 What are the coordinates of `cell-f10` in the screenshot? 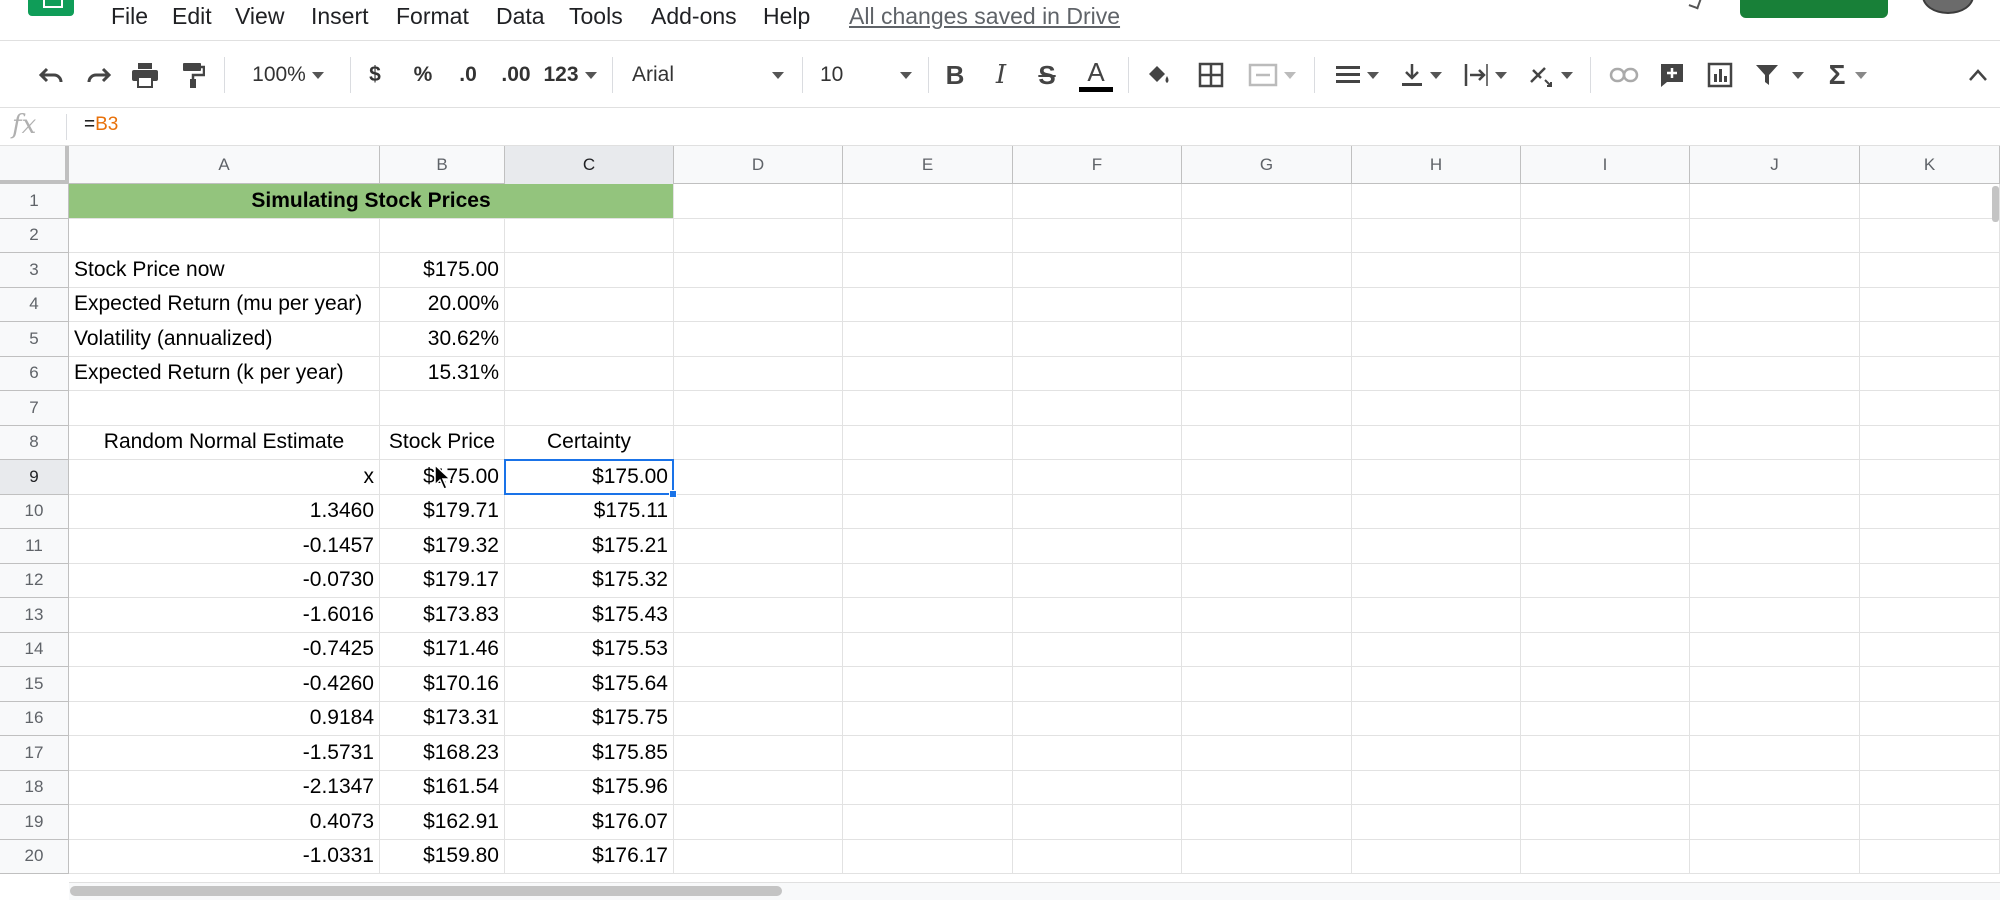 It's located at (1097, 511).